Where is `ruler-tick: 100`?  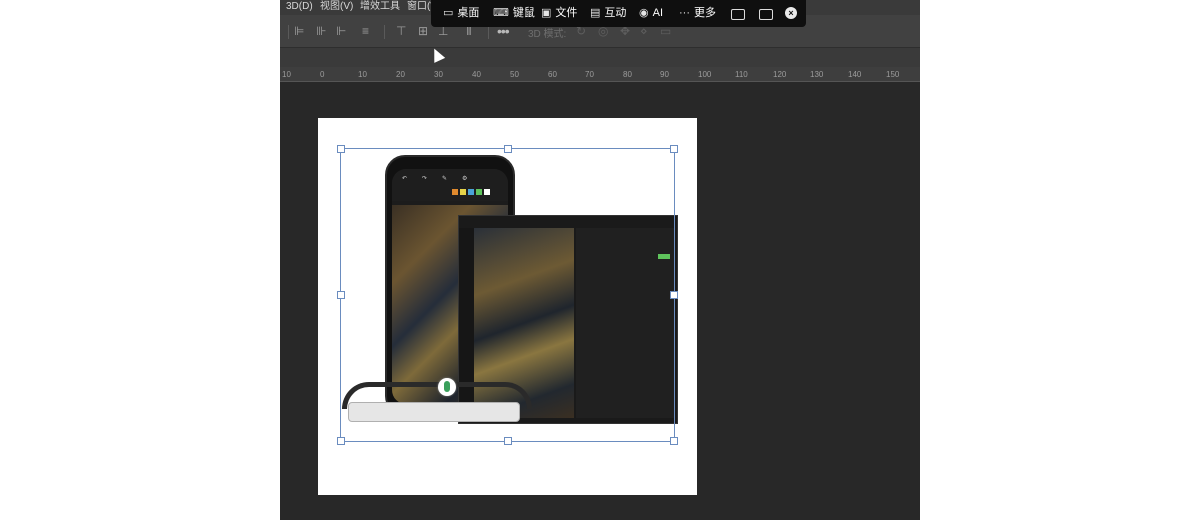
ruler-tick: 100 is located at coordinates (705, 74).